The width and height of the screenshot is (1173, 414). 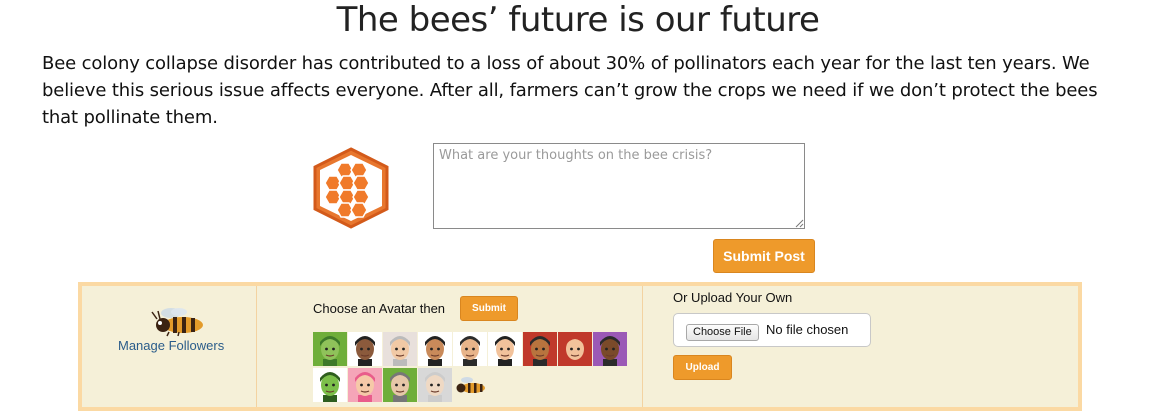 I want to click on hooded-woman-avatar, so click(x=575, y=349).